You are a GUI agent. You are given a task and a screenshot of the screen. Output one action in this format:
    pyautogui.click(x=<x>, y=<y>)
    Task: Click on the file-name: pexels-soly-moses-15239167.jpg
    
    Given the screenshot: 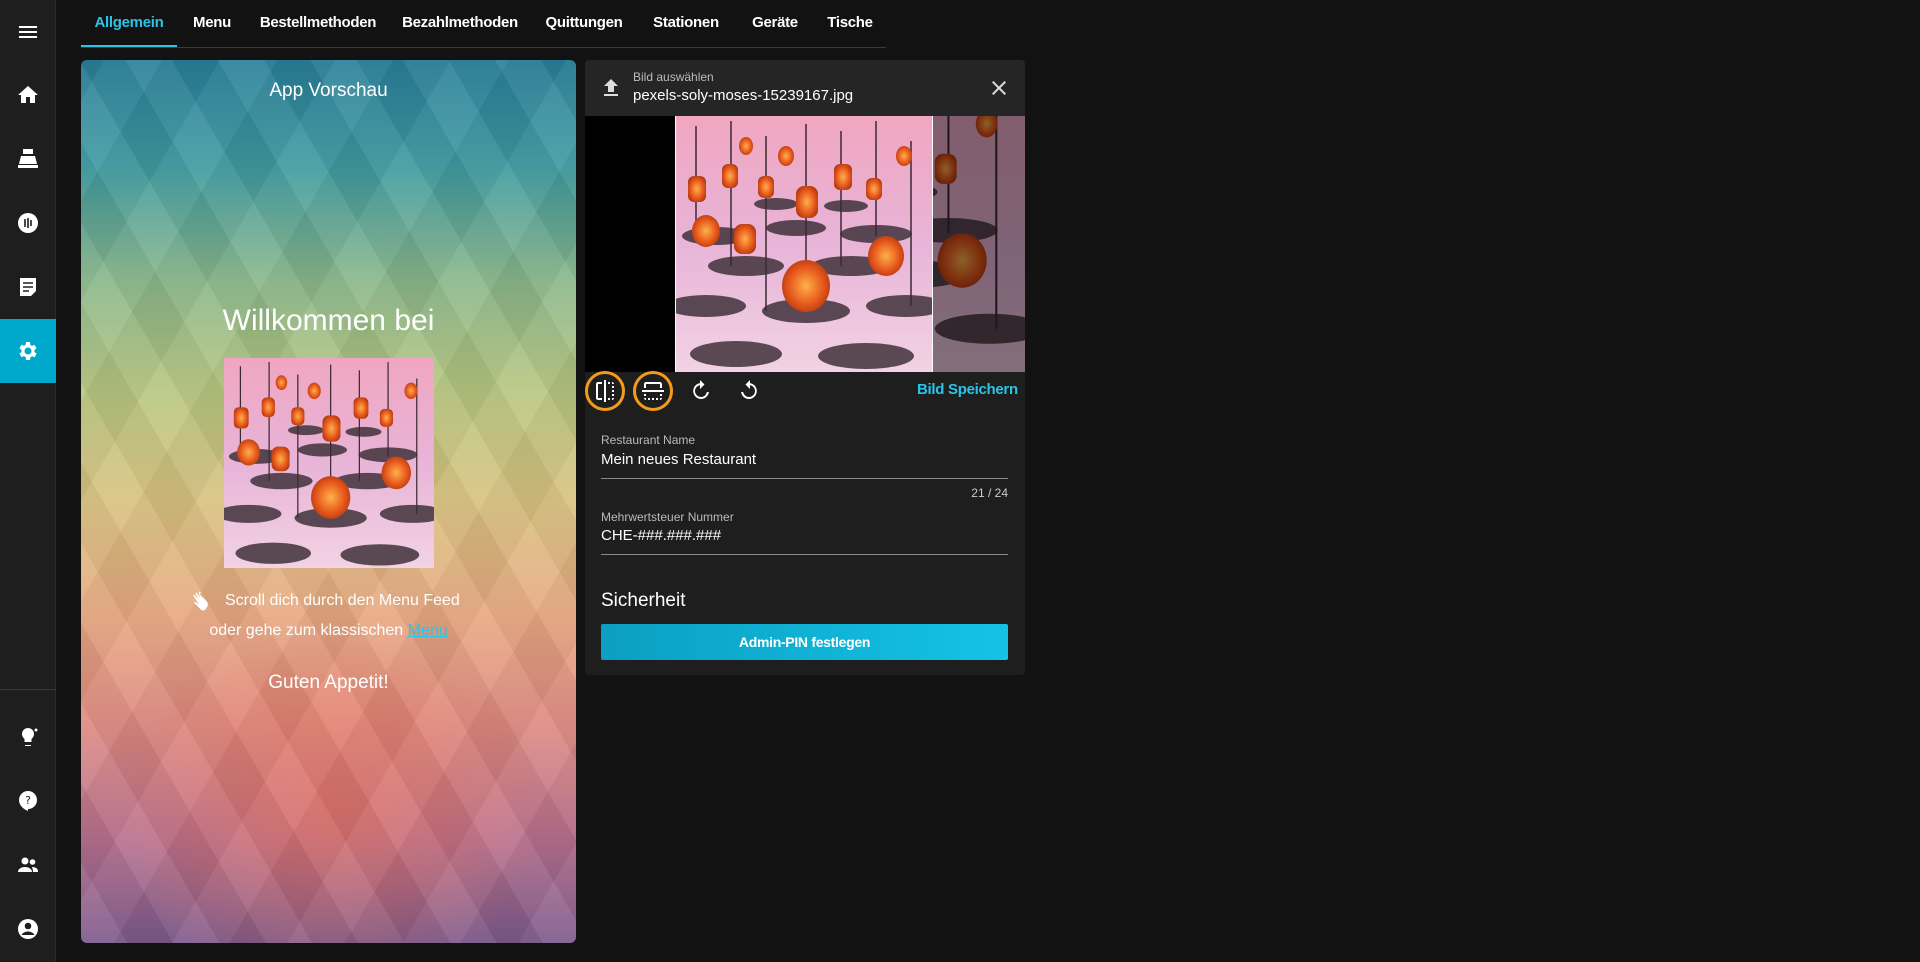 What is the action you would take?
    pyautogui.click(x=743, y=95)
    